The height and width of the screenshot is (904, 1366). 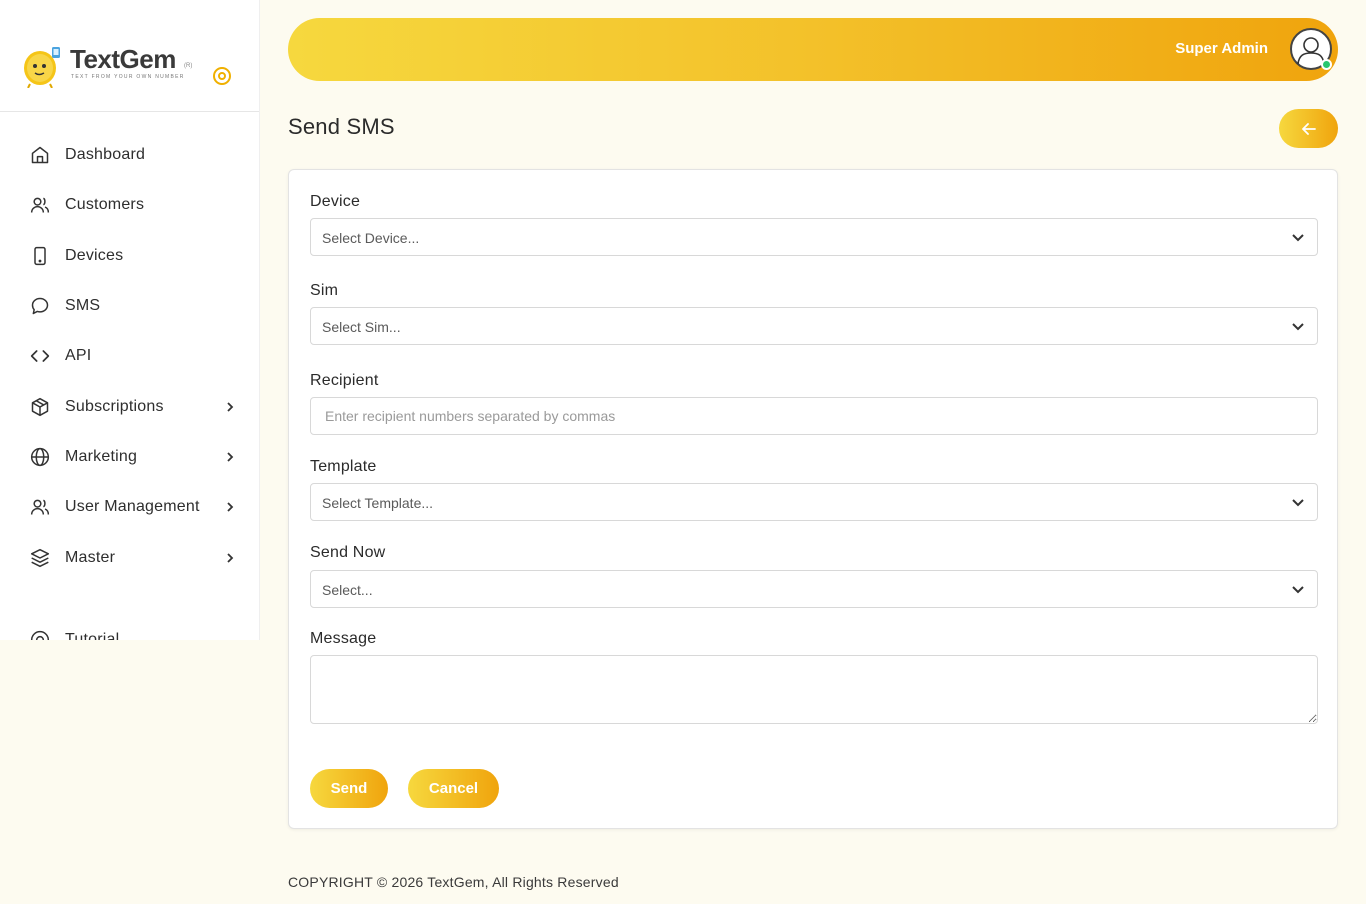 What do you see at coordinates (129, 356) in the screenshot?
I see `sidebar-item-api: API` at bounding box center [129, 356].